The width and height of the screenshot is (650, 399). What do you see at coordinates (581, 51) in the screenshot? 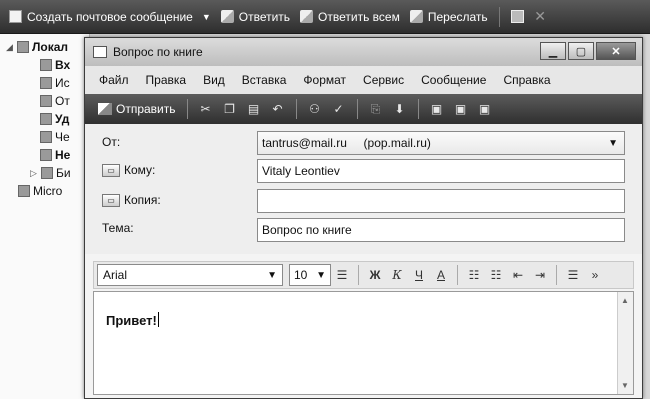
I see `maximize-button: ▢` at bounding box center [581, 51].